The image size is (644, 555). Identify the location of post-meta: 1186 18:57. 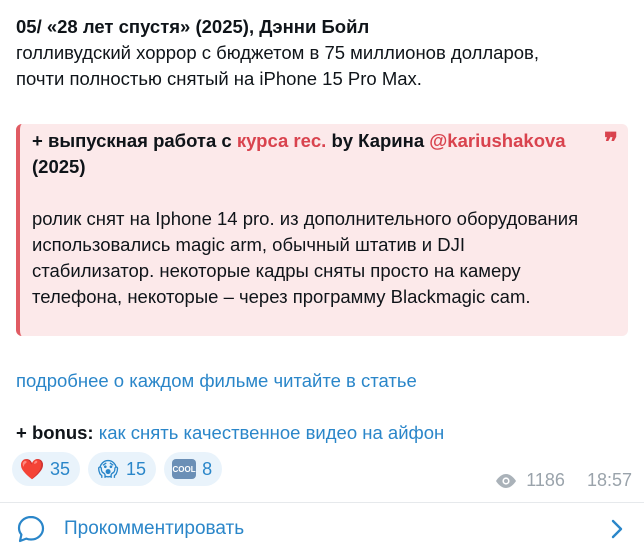
(563, 480).